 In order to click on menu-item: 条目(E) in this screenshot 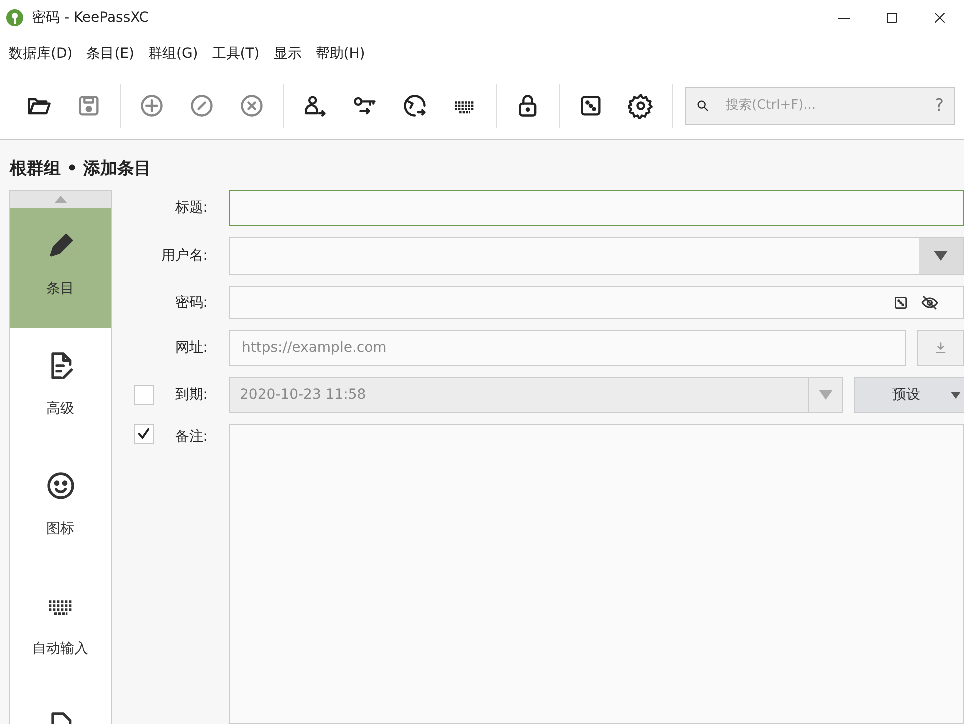, I will do `click(111, 54)`.